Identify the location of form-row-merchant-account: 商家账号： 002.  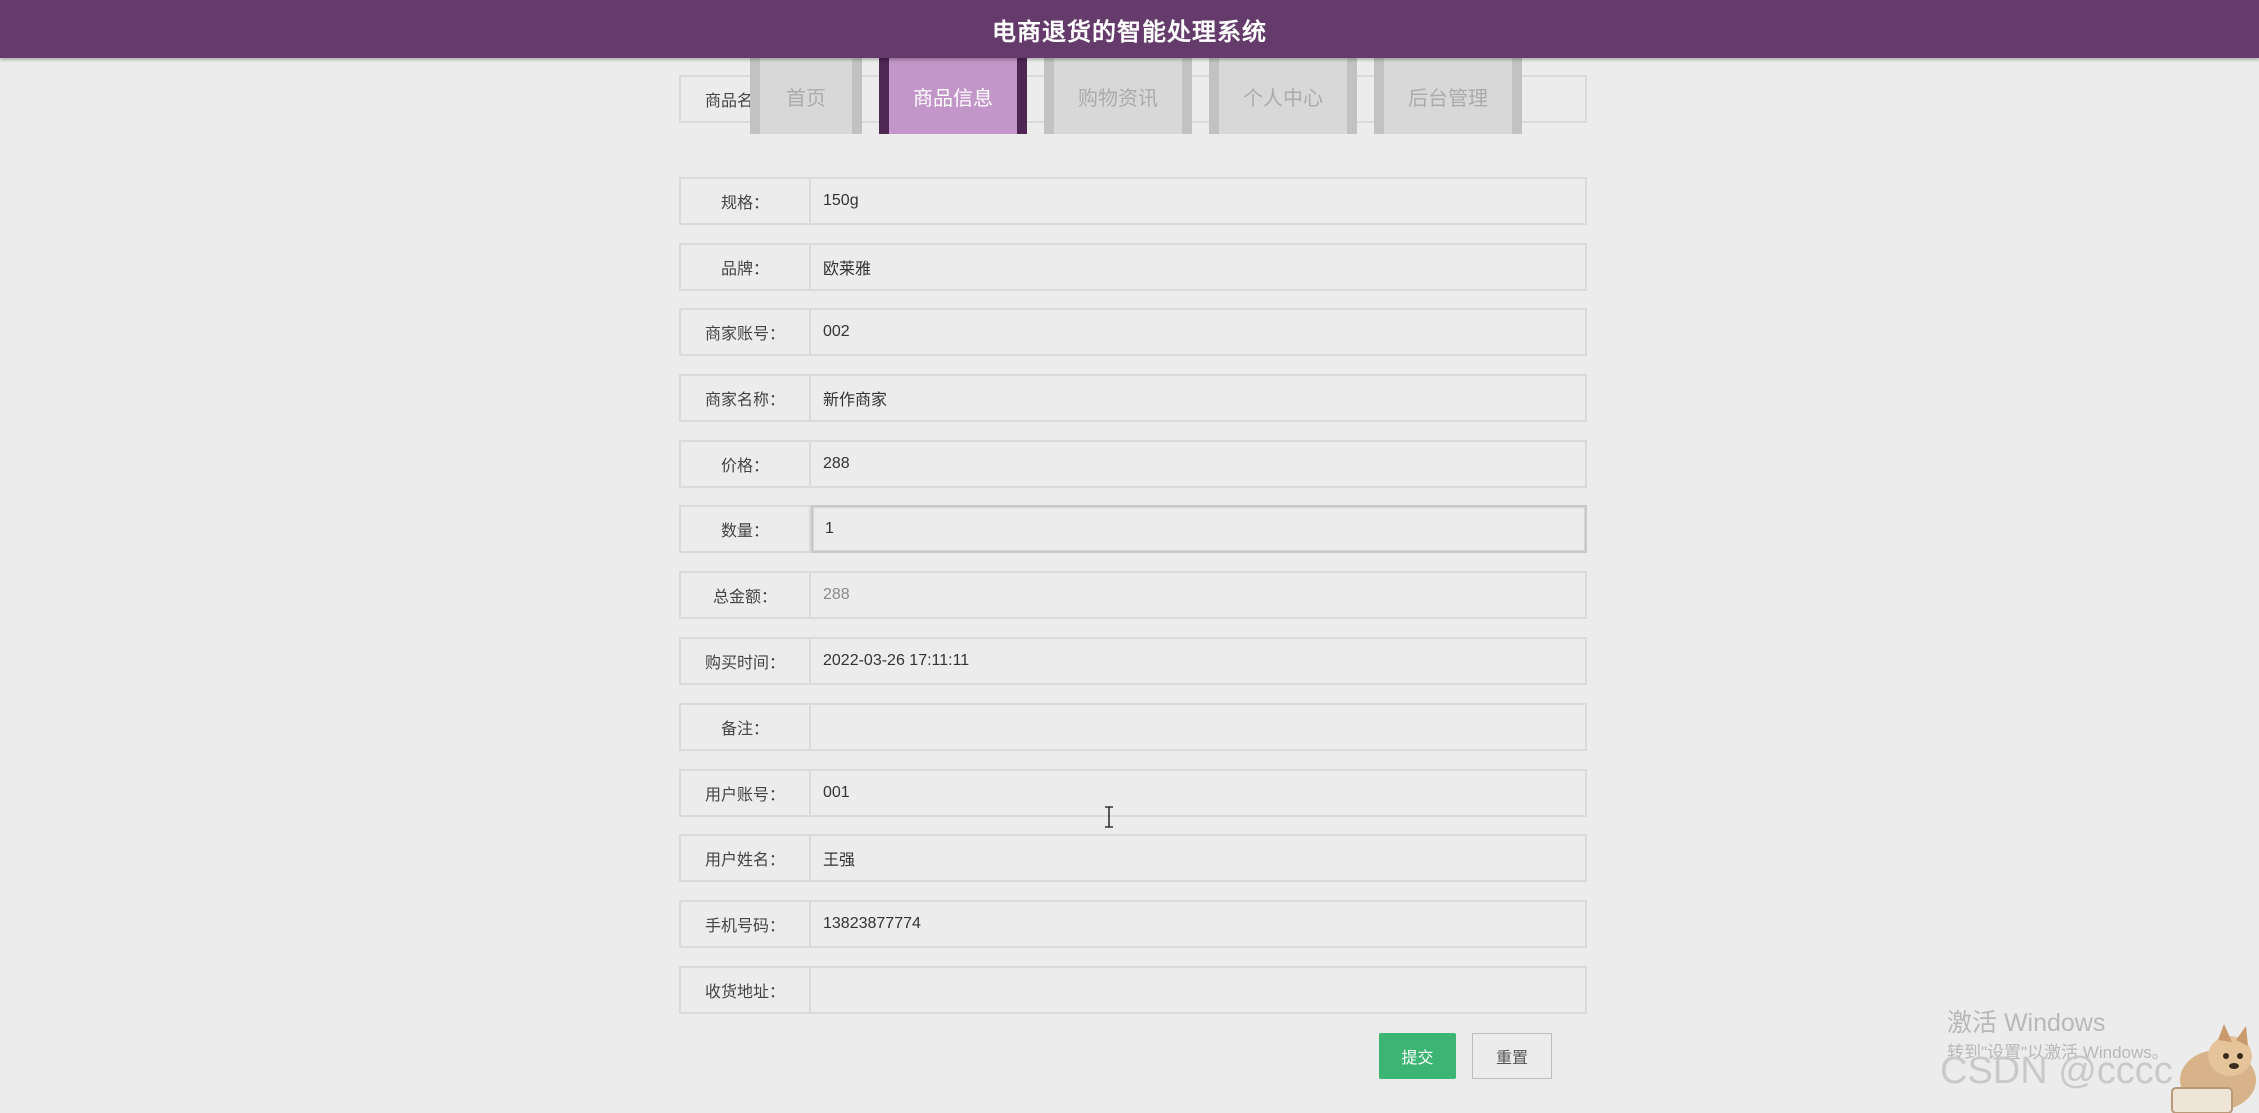
(1133, 332).